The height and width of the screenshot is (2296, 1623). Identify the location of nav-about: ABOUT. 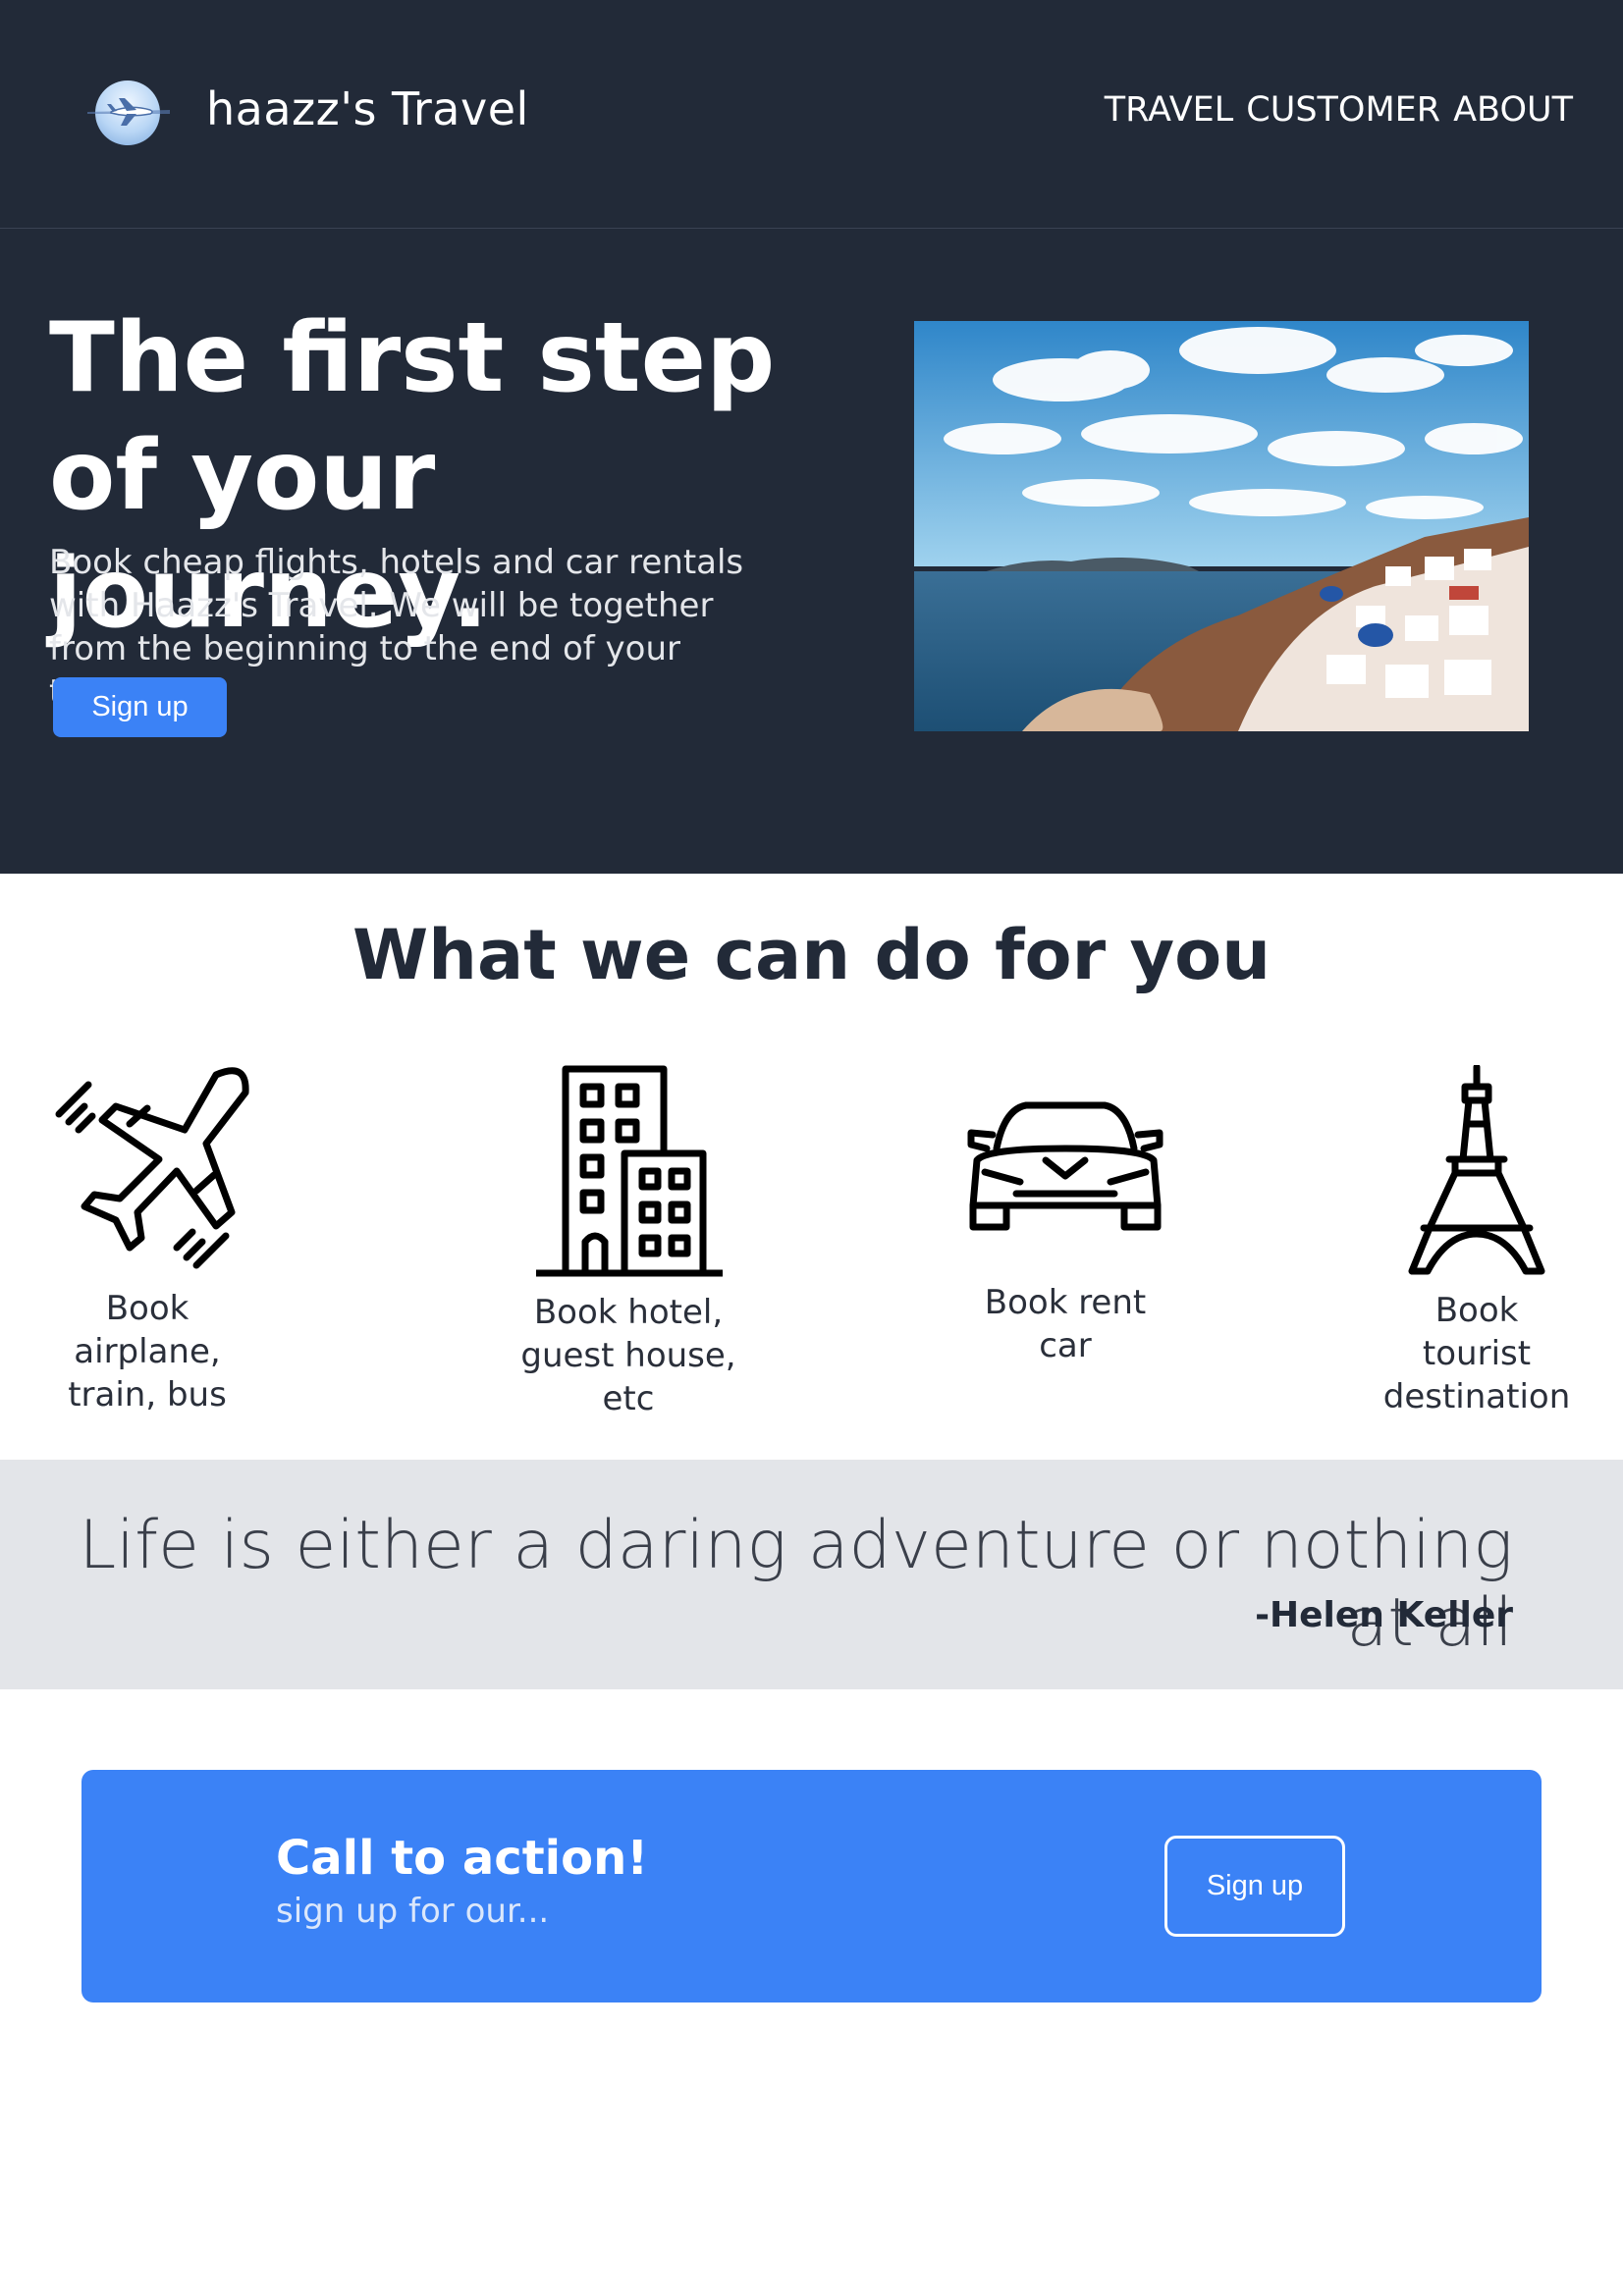
(1513, 110).